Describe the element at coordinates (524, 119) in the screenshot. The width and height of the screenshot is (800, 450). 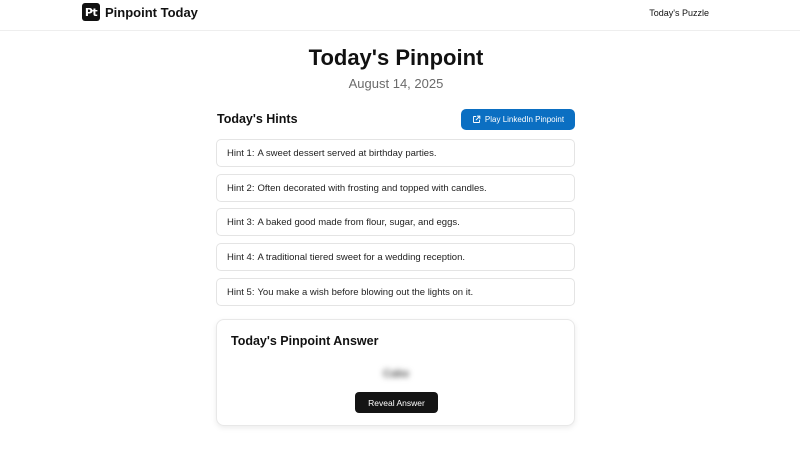
I see `play-button-label: Play LinkedIn Pinpoint` at that location.